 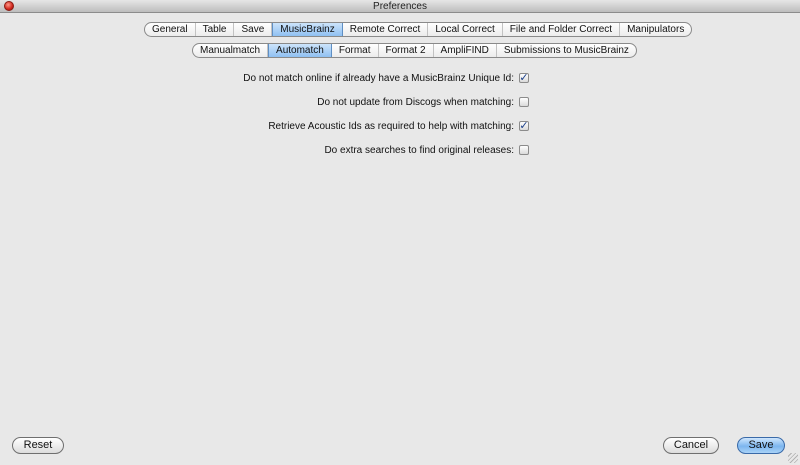 I want to click on tab-local-correct: Local Correct, so click(x=465, y=29).